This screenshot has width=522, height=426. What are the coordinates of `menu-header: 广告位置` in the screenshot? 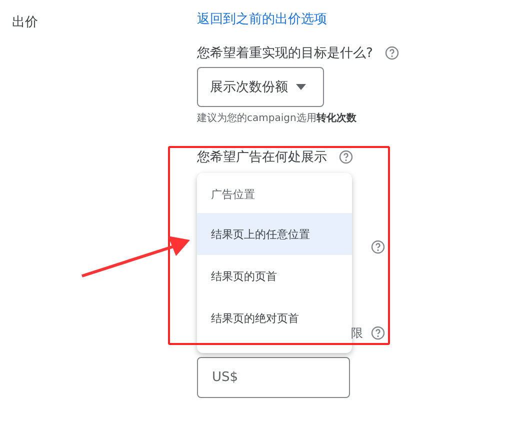 It's located at (233, 194).